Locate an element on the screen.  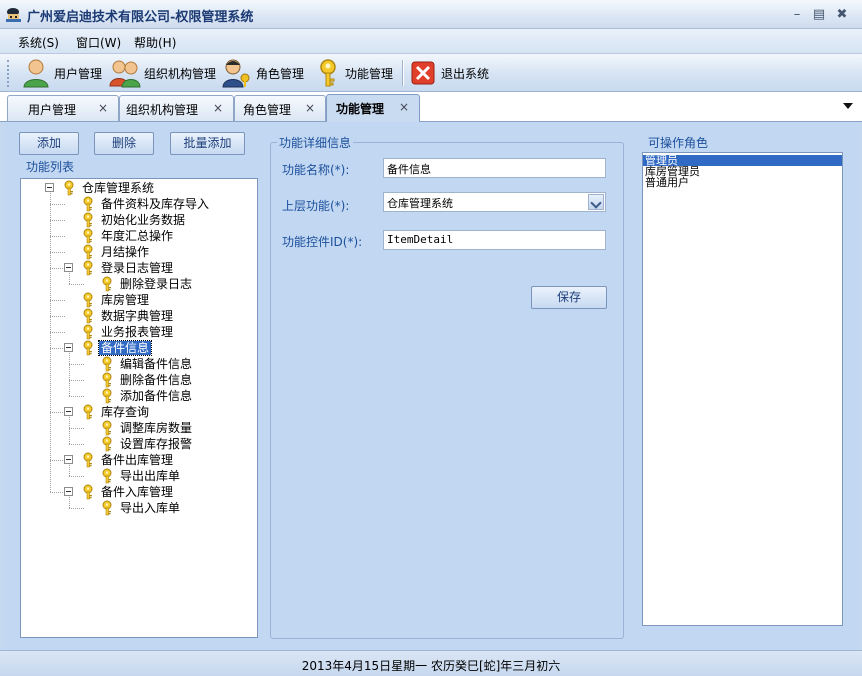
toolbar-func-button: 功能管理 is located at coordinates (353, 73).